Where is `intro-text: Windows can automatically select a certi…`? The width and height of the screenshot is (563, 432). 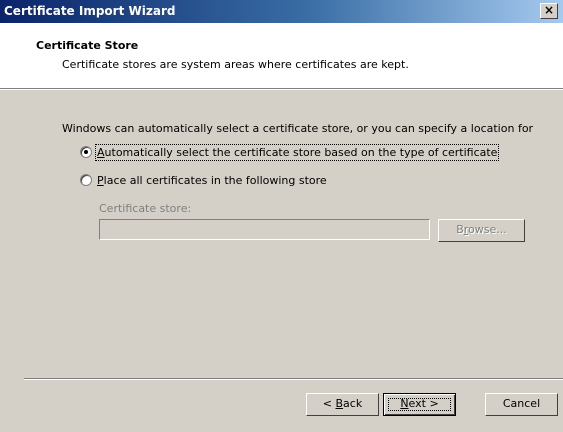
intro-text: Windows can automatically select a certi… is located at coordinates (298, 128).